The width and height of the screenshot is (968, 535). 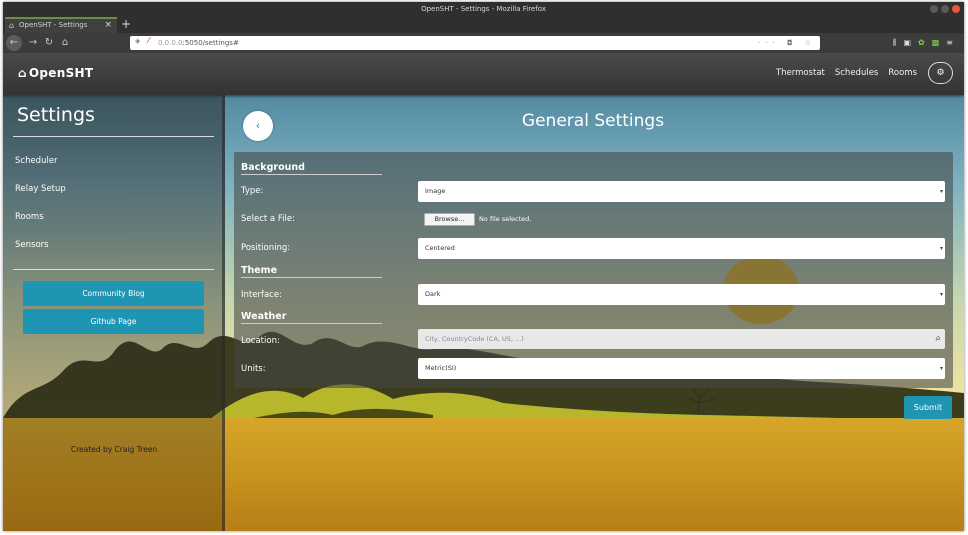 What do you see at coordinates (441, 368) in the screenshot?
I see `units-value: Metric(SI)` at bounding box center [441, 368].